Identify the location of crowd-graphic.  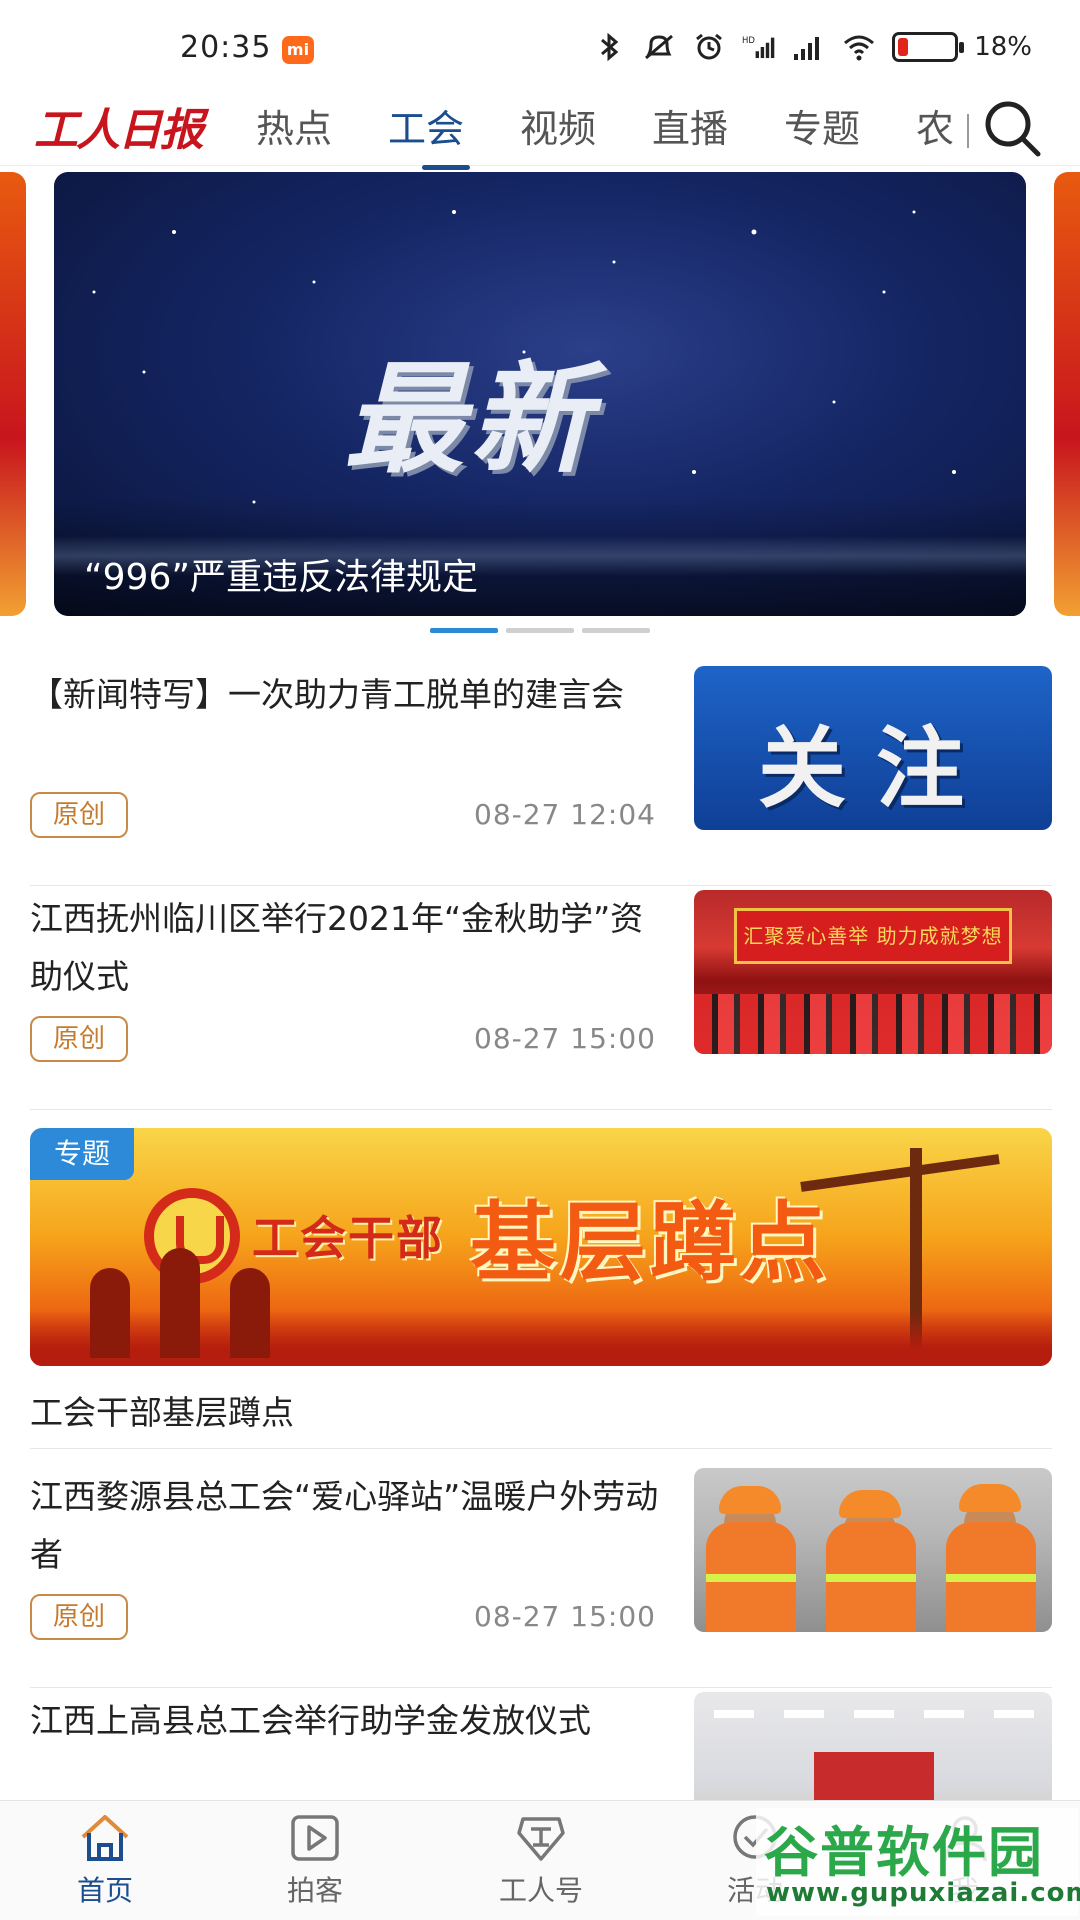
(873, 1024).